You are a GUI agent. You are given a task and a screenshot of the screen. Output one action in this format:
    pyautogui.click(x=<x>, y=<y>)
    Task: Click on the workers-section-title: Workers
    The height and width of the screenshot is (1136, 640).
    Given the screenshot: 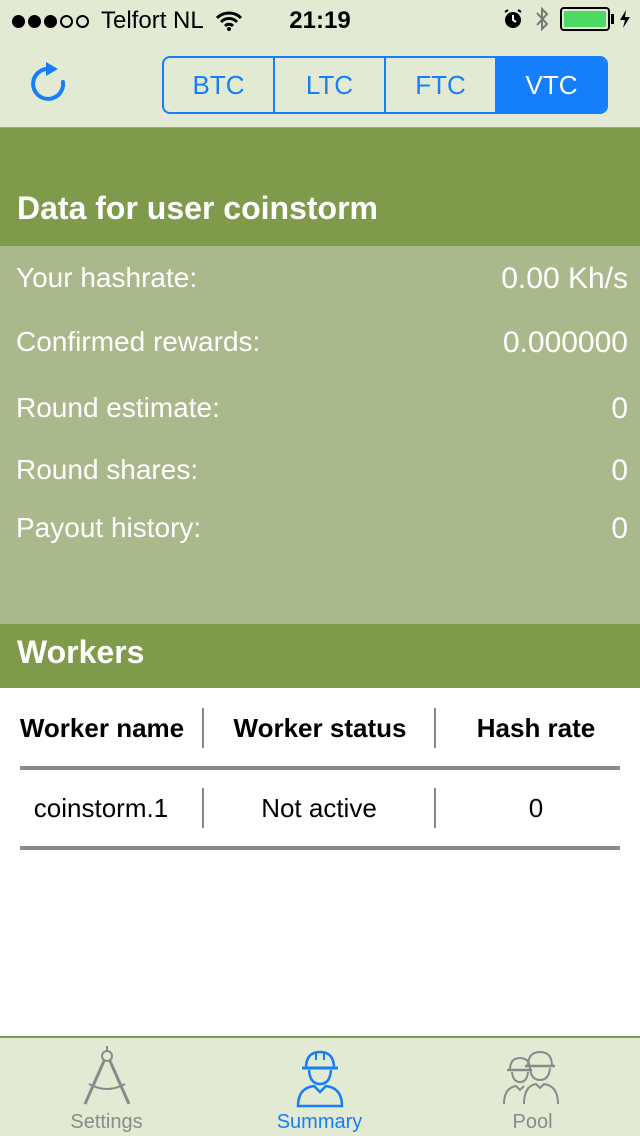 What is the action you would take?
    pyautogui.click(x=81, y=652)
    